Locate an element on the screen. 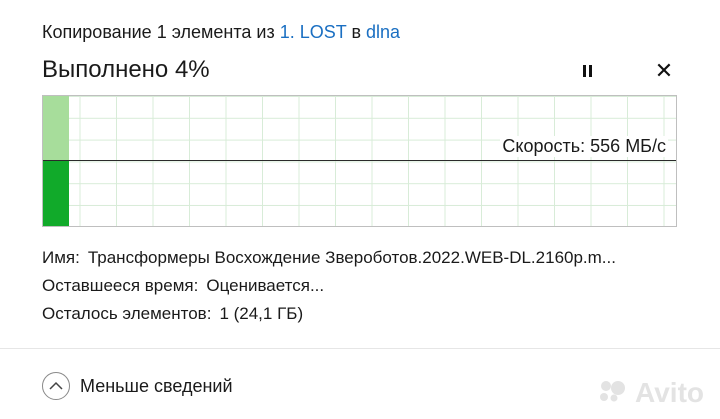 The width and height of the screenshot is (720, 419). pause-icon-bar is located at coordinates (590, 71).